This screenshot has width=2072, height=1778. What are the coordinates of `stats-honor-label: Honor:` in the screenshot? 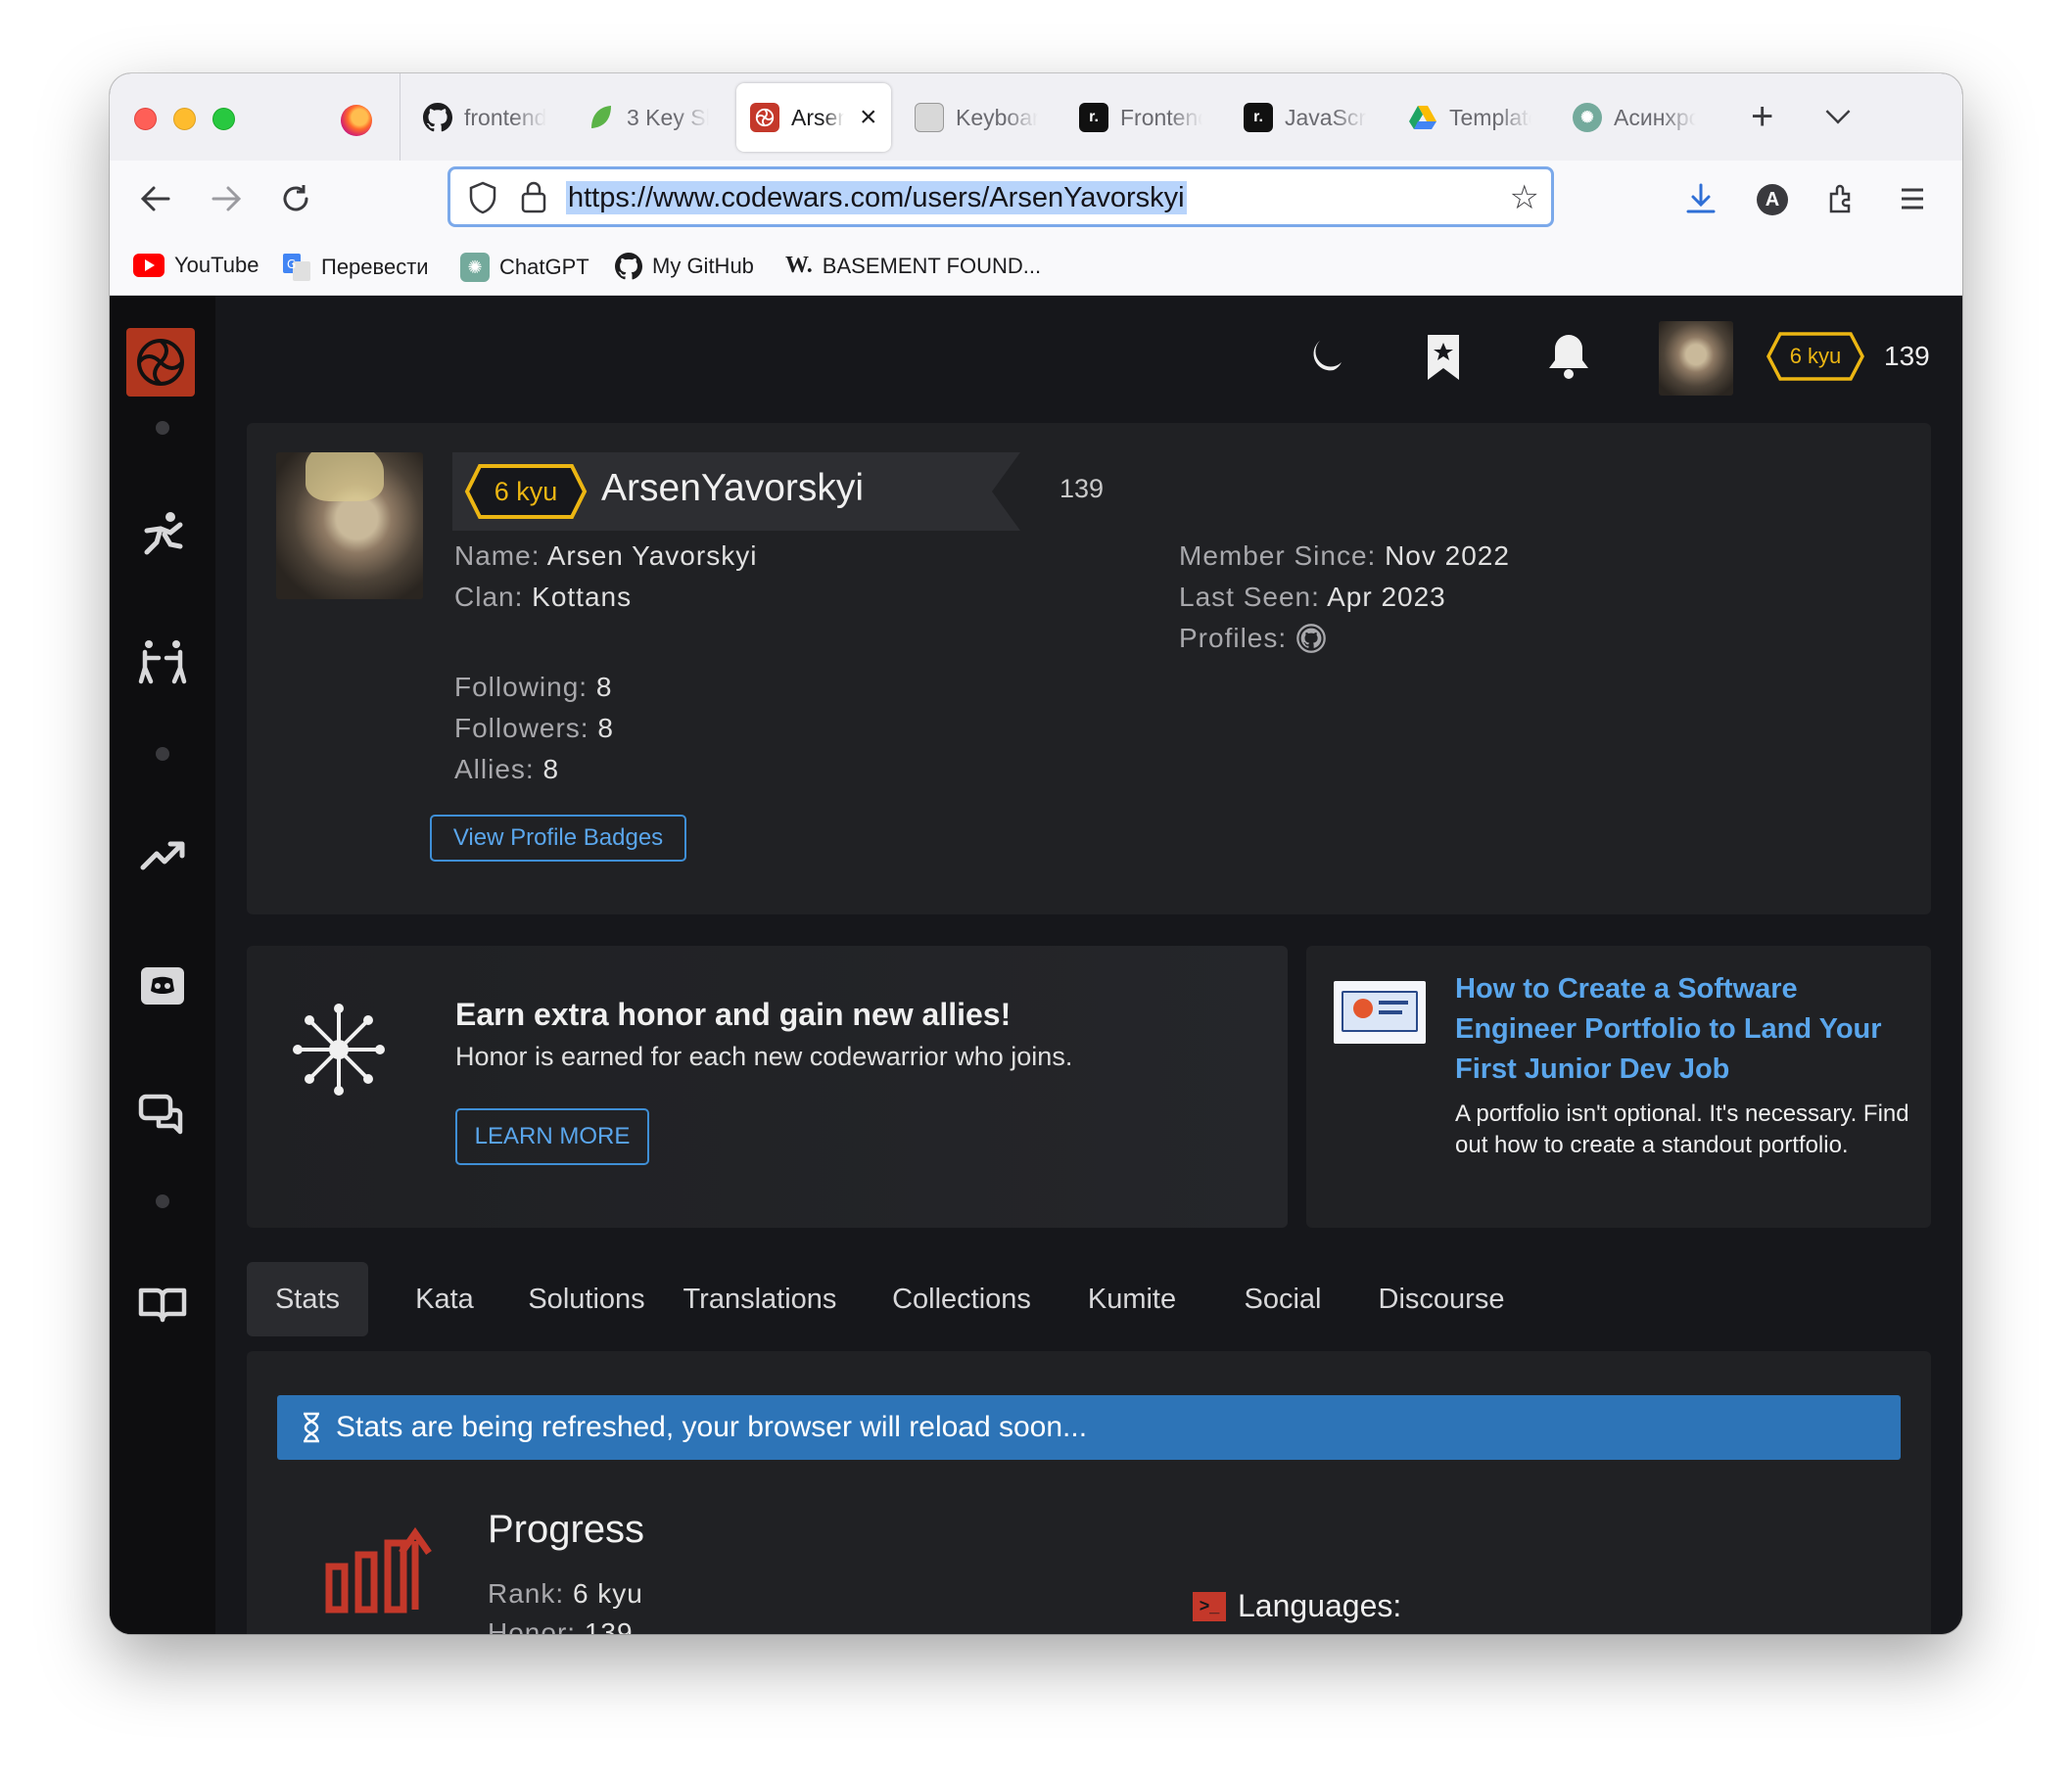 It's located at (533, 1625).